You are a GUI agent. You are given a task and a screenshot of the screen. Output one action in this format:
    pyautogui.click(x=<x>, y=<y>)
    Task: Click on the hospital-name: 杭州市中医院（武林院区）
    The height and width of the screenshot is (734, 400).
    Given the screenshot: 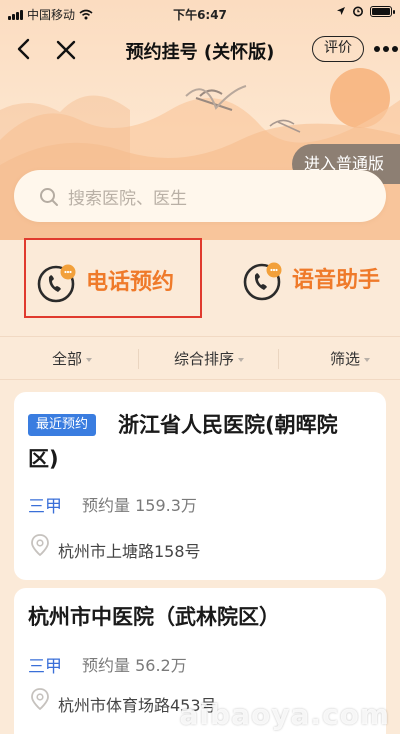 What is the action you would take?
    pyautogui.click(x=154, y=617)
    